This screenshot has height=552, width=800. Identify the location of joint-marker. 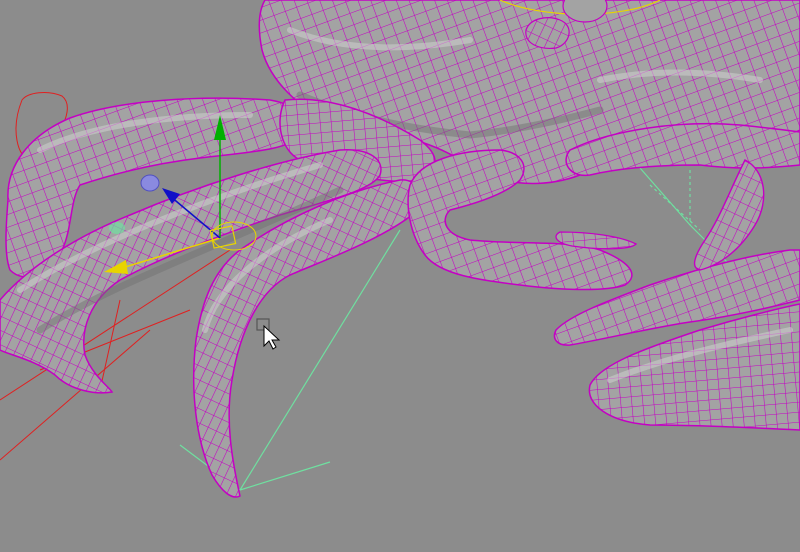
(117, 228).